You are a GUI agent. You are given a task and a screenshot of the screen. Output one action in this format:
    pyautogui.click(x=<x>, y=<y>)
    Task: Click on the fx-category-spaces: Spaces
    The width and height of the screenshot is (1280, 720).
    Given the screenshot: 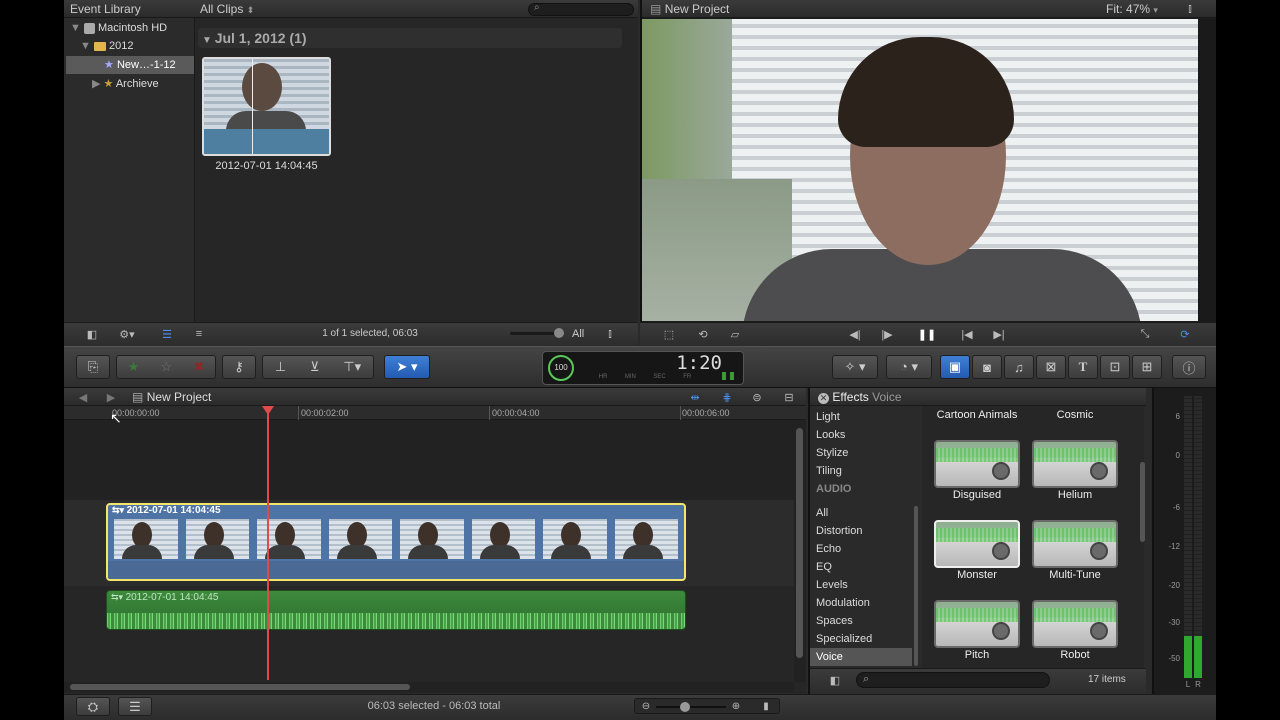 What is the action you would take?
    pyautogui.click(x=834, y=621)
    